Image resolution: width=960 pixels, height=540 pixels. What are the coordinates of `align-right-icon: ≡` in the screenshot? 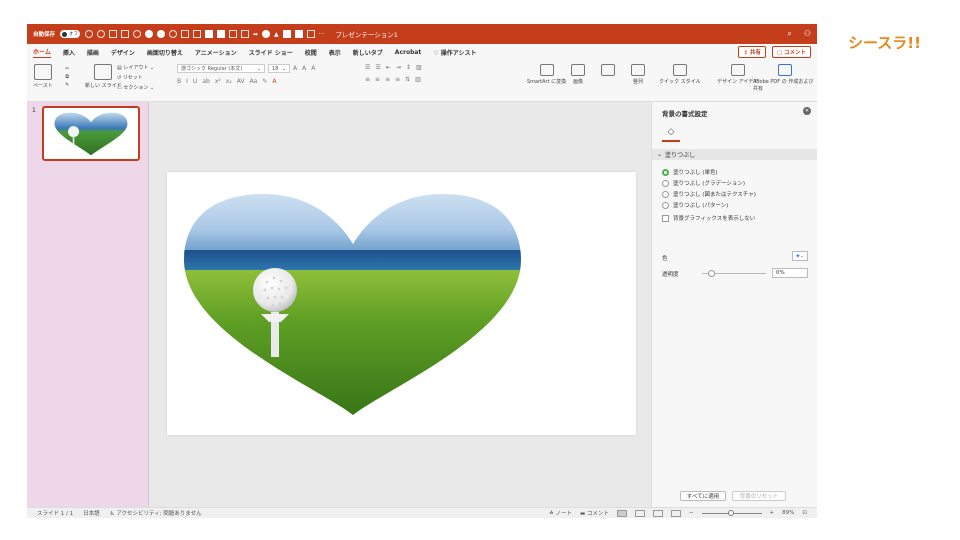 It's located at (387, 79).